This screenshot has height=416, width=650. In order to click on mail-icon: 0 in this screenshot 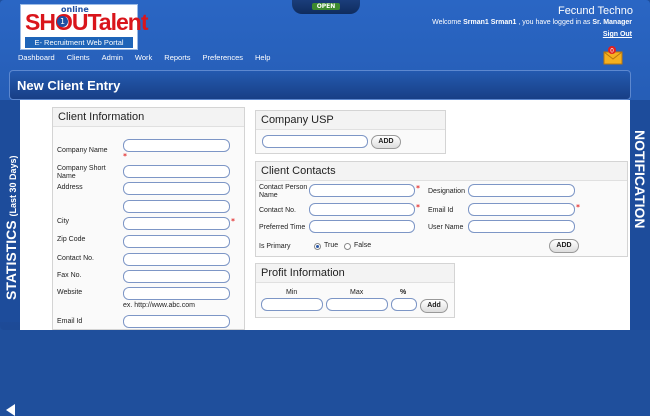, I will do `click(613, 55)`.